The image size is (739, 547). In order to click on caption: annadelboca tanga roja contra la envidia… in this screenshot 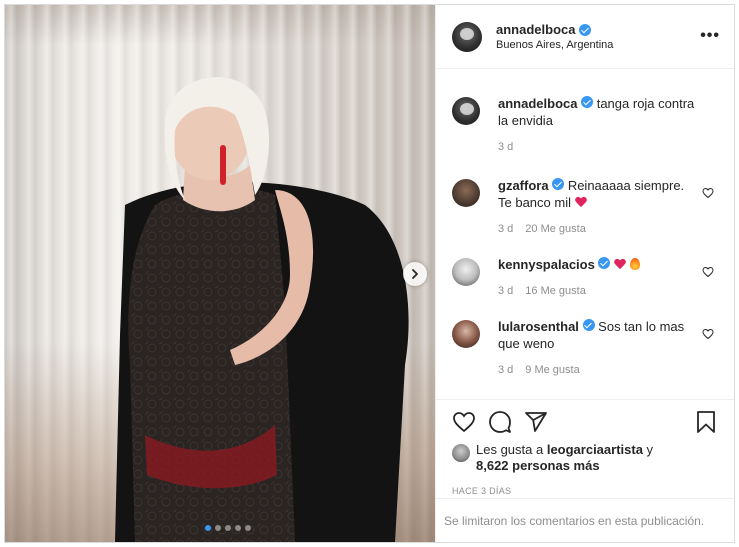, I will do `click(585, 125)`.